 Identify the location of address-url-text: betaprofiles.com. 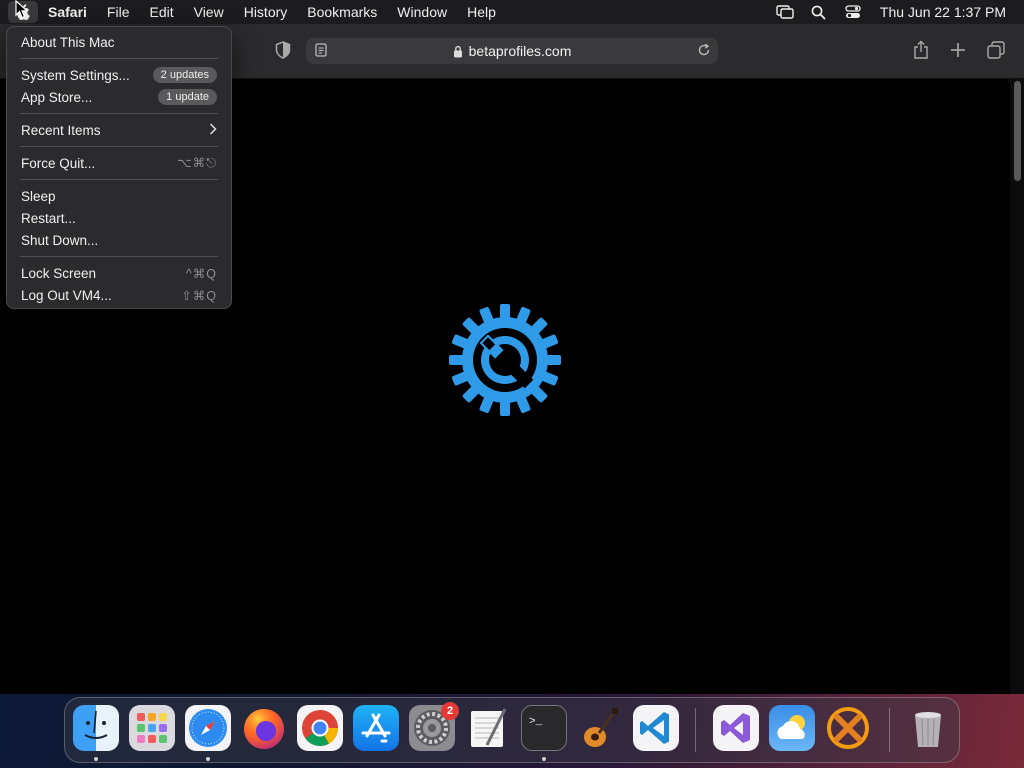
(520, 51).